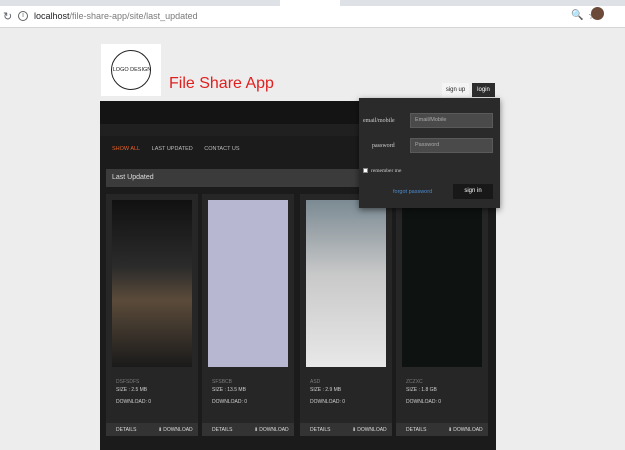  I want to click on file-size: SIZE : 1.8 GB, so click(421, 390).